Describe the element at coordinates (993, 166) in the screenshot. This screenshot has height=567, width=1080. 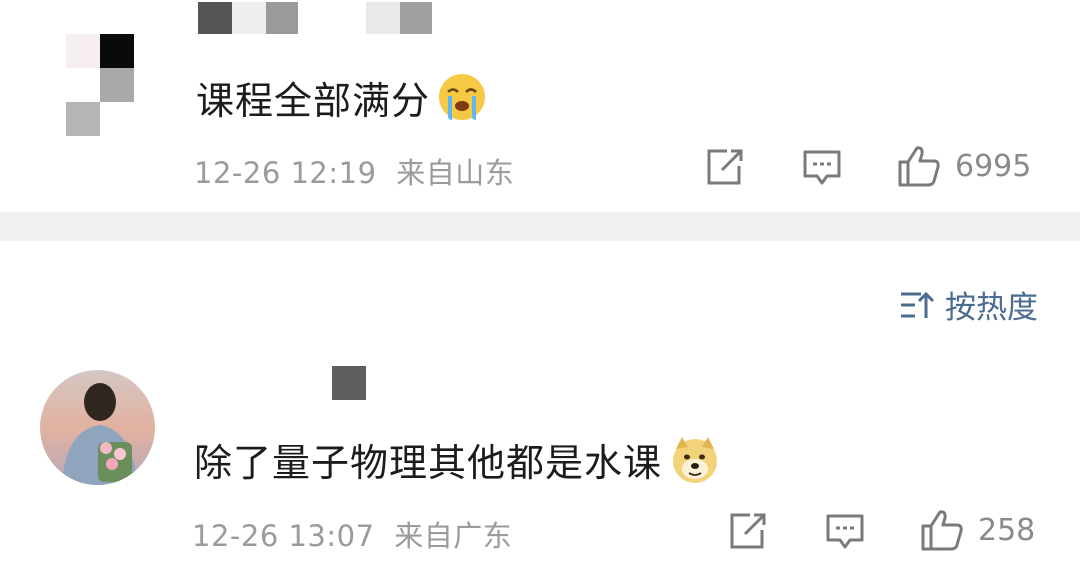
I see `like-count: 6995` at that location.